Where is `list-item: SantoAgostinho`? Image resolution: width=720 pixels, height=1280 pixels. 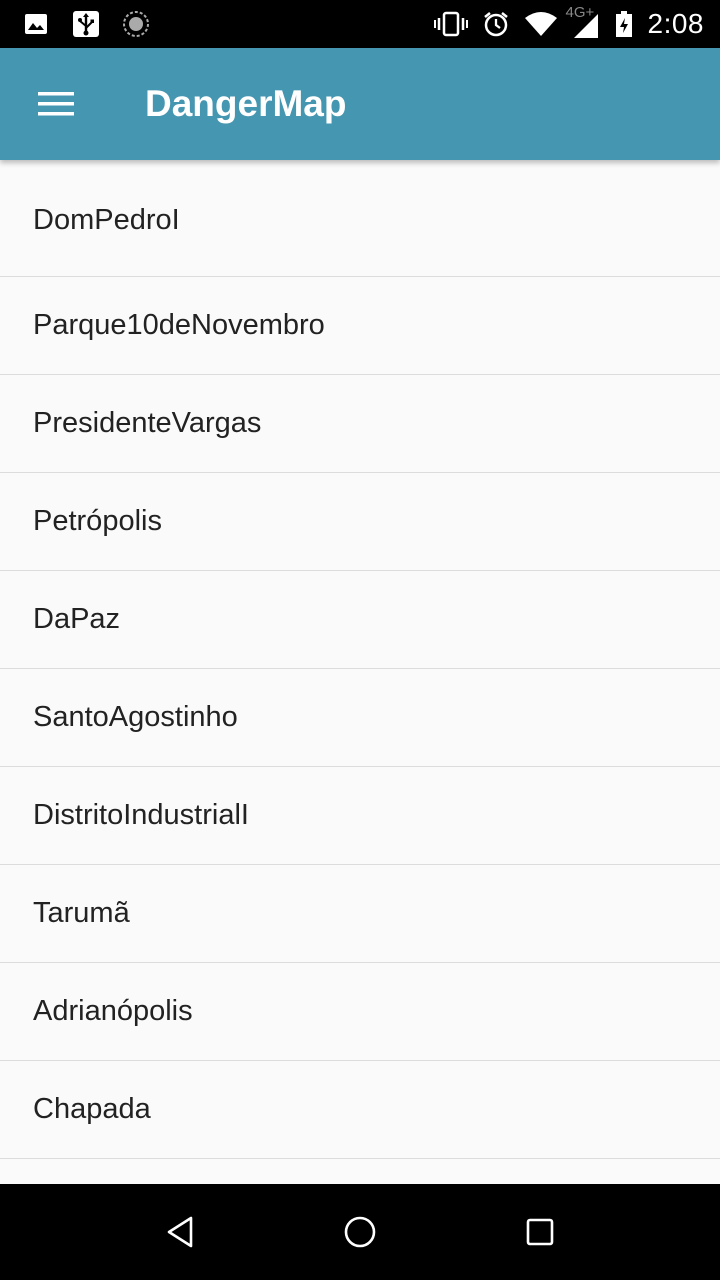 list-item: SantoAgostinho is located at coordinates (360, 718).